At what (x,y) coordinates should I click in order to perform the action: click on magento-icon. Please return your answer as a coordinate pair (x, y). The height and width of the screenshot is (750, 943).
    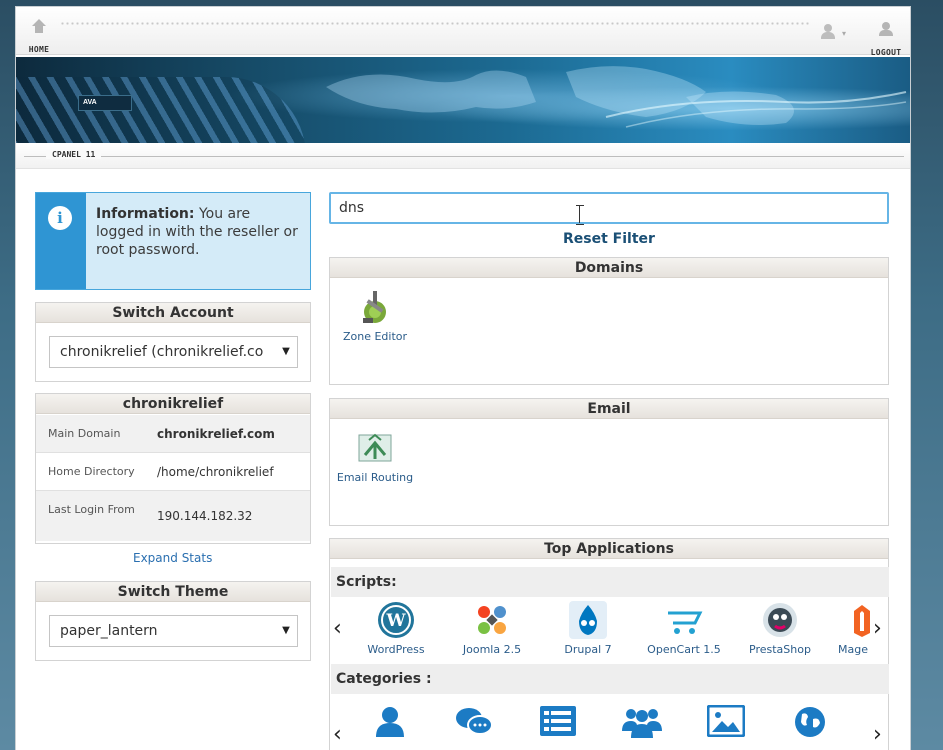
    Looking at the image, I should click on (862, 621).